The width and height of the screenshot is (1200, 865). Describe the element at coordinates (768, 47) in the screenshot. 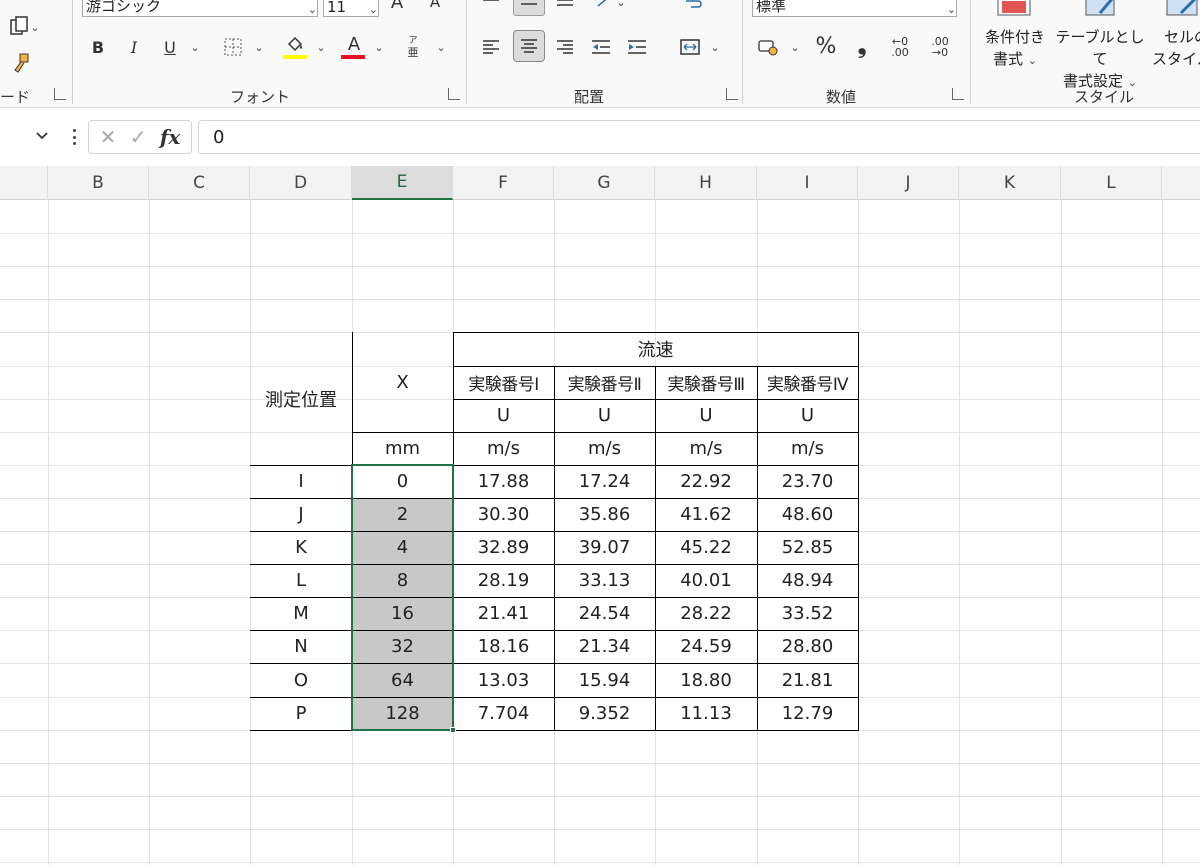

I see `accounting-format-button` at that location.